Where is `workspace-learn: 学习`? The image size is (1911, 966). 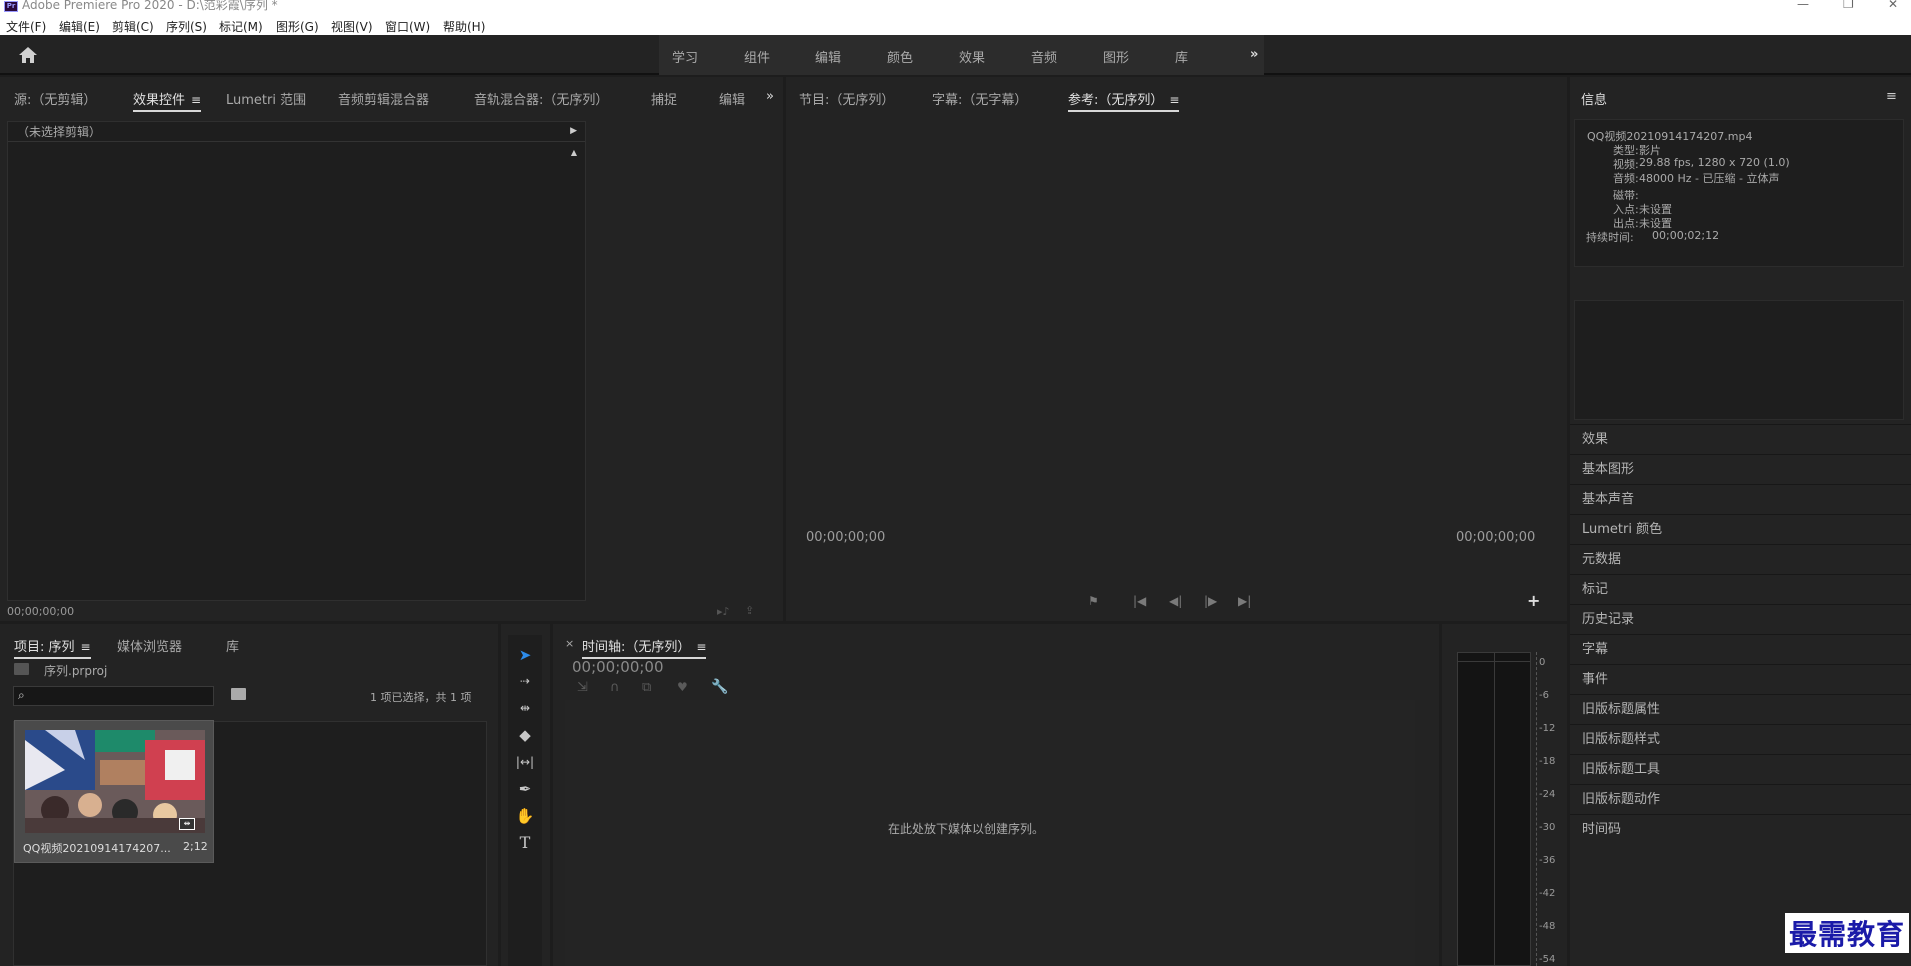 workspace-learn: 学习 is located at coordinates (685, 56).